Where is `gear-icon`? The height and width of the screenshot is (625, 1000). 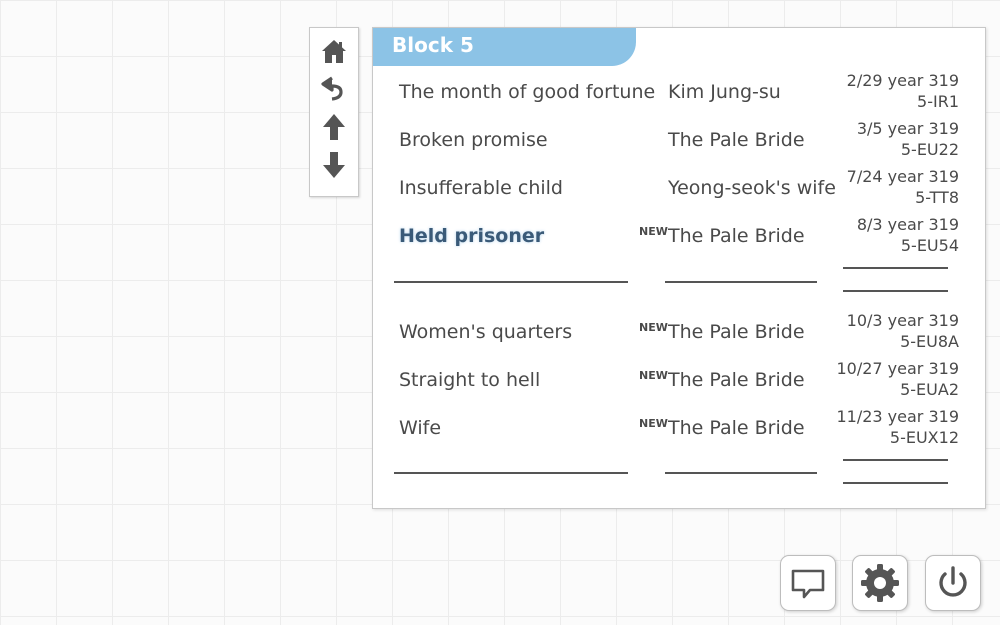
gear-icon is located at coordinates (880, 583).